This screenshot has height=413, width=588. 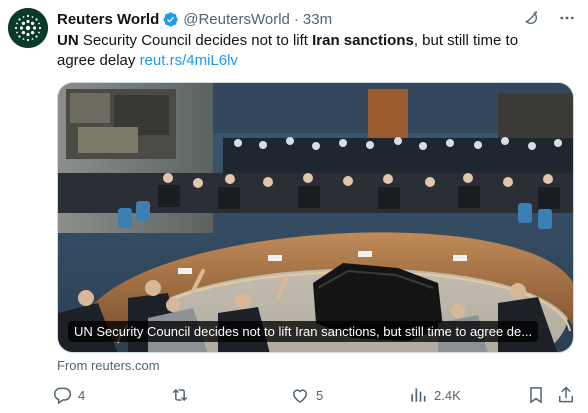 I want to click on tweet-text-bold: UN, so click(x=68, y=40).